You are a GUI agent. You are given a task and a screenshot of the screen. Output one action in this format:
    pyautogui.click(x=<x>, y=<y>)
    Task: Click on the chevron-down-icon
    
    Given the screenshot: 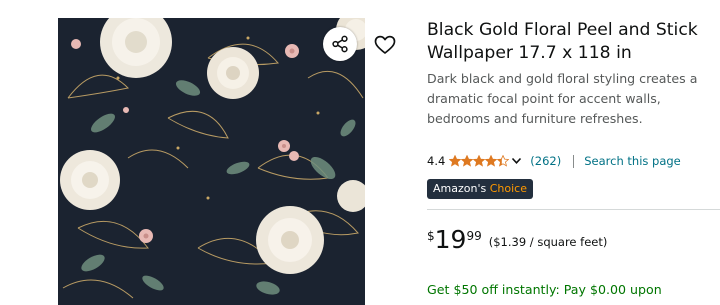 What is the action you would take?
    pyautogui.click(x=516, y=161)
    